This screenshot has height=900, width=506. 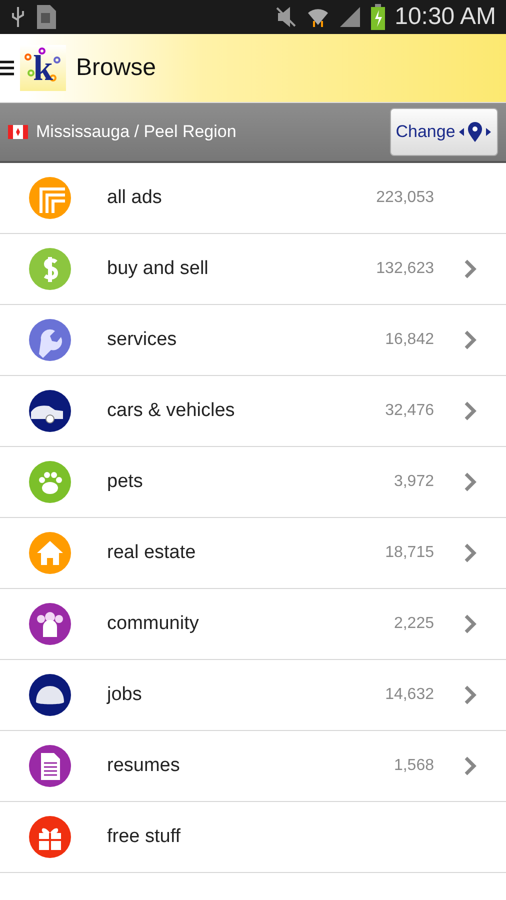 I want to click on logo-drawing, so click(x=43, y=68).